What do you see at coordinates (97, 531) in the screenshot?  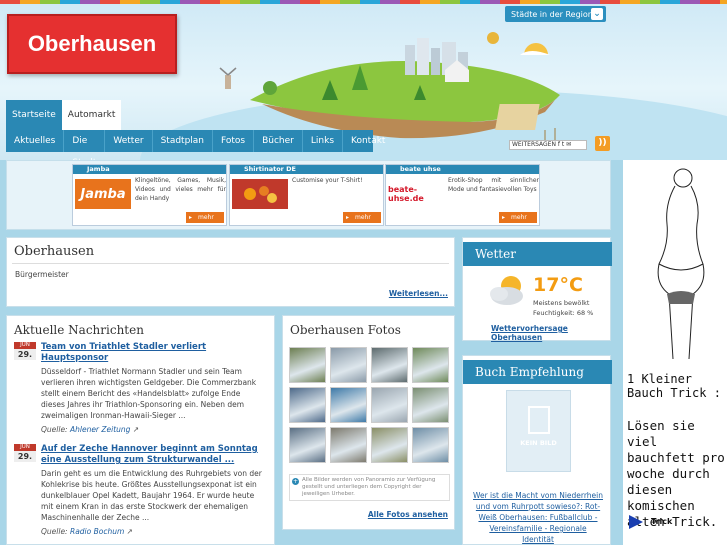 I see `source-link: Radio Bochum` at bounding box center [97, 531].